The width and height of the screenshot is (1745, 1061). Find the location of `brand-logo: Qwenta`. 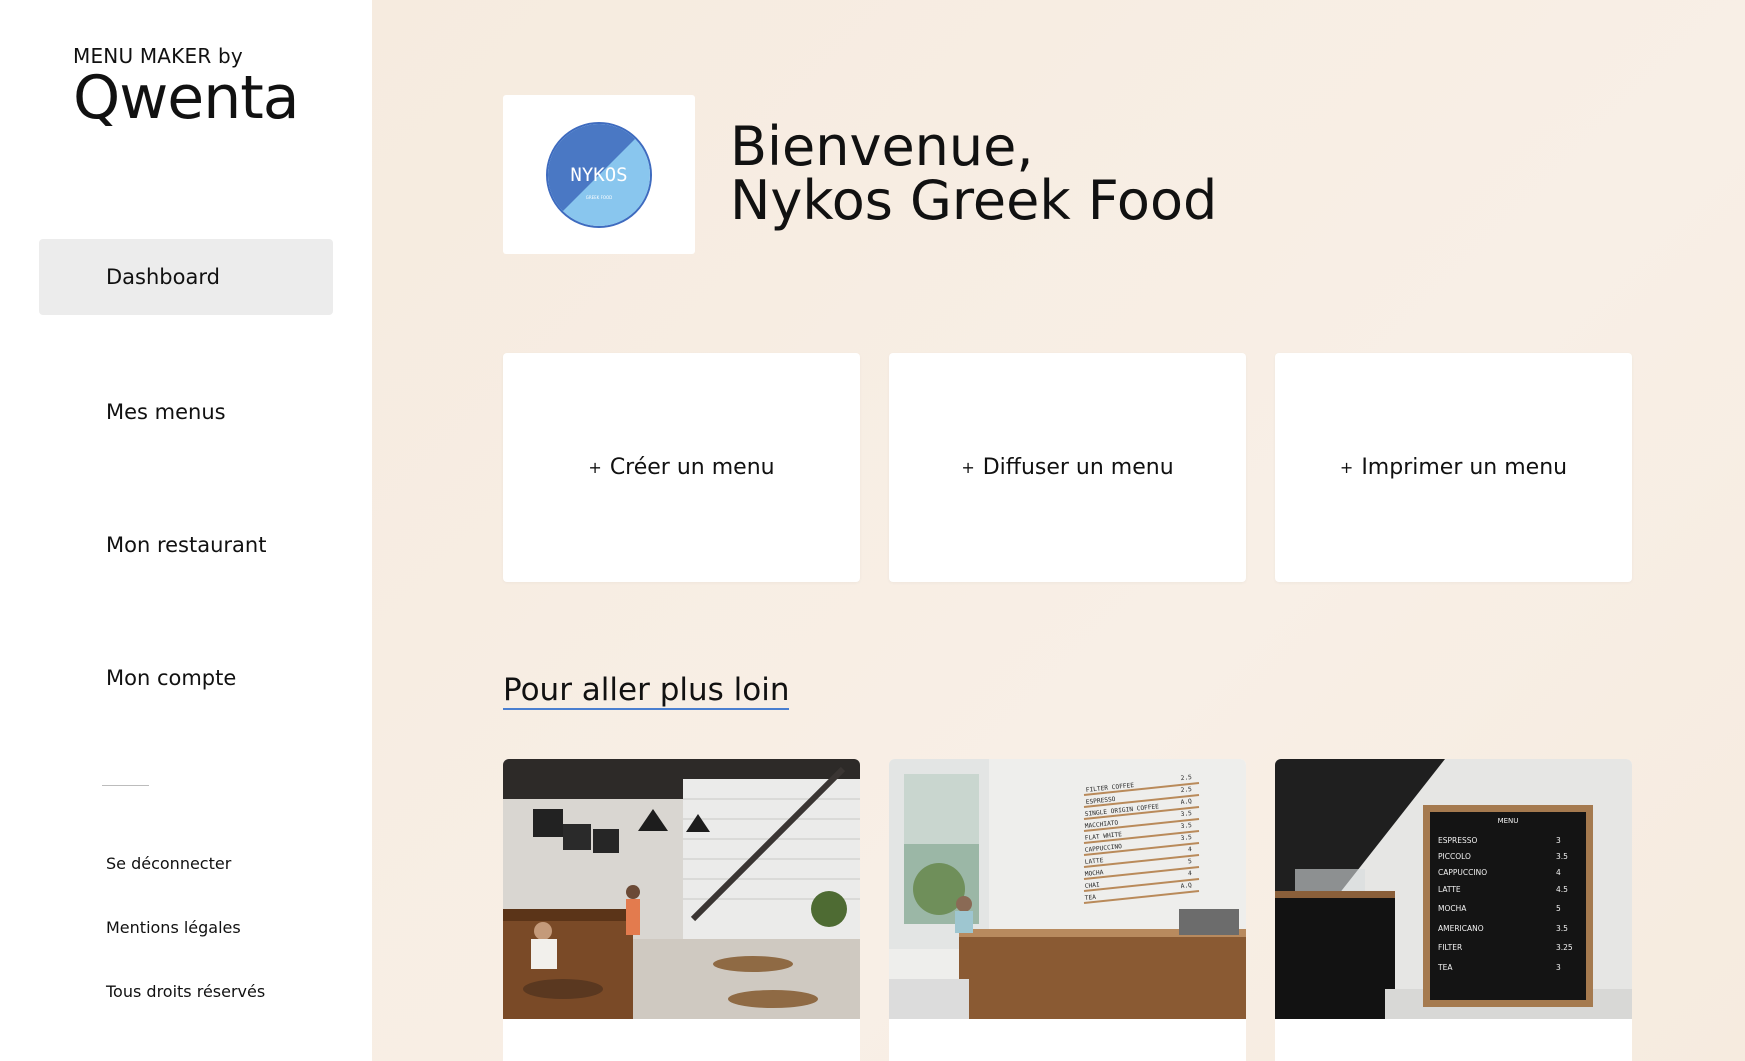

brand-logo: Qwenta is located at coordinates (186, 98).